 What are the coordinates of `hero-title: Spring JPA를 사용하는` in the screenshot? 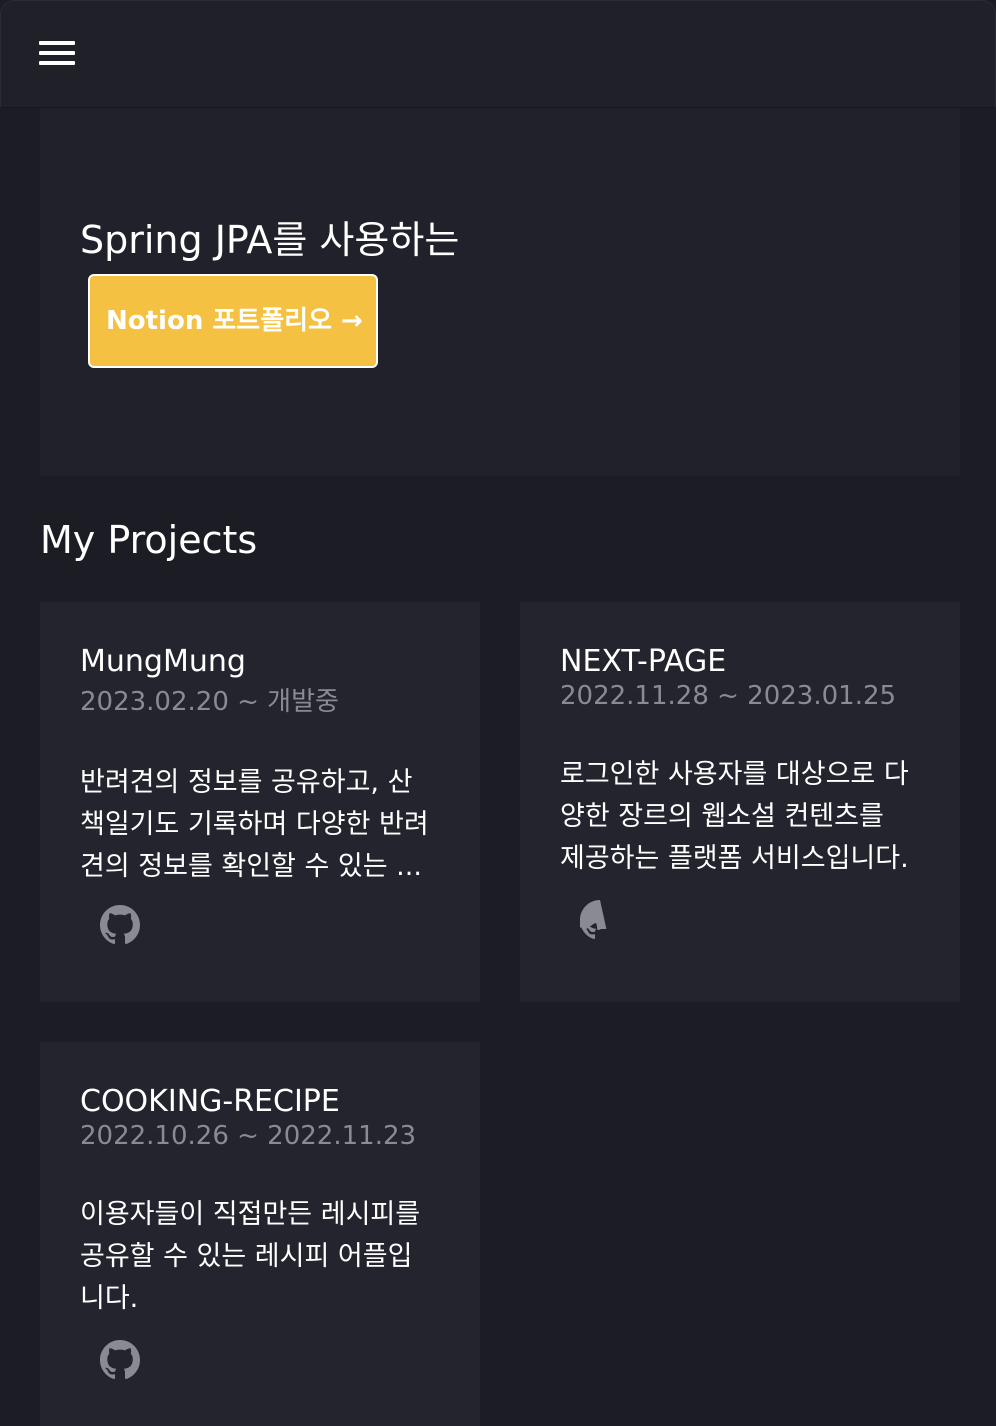 It's located at (270, 240).